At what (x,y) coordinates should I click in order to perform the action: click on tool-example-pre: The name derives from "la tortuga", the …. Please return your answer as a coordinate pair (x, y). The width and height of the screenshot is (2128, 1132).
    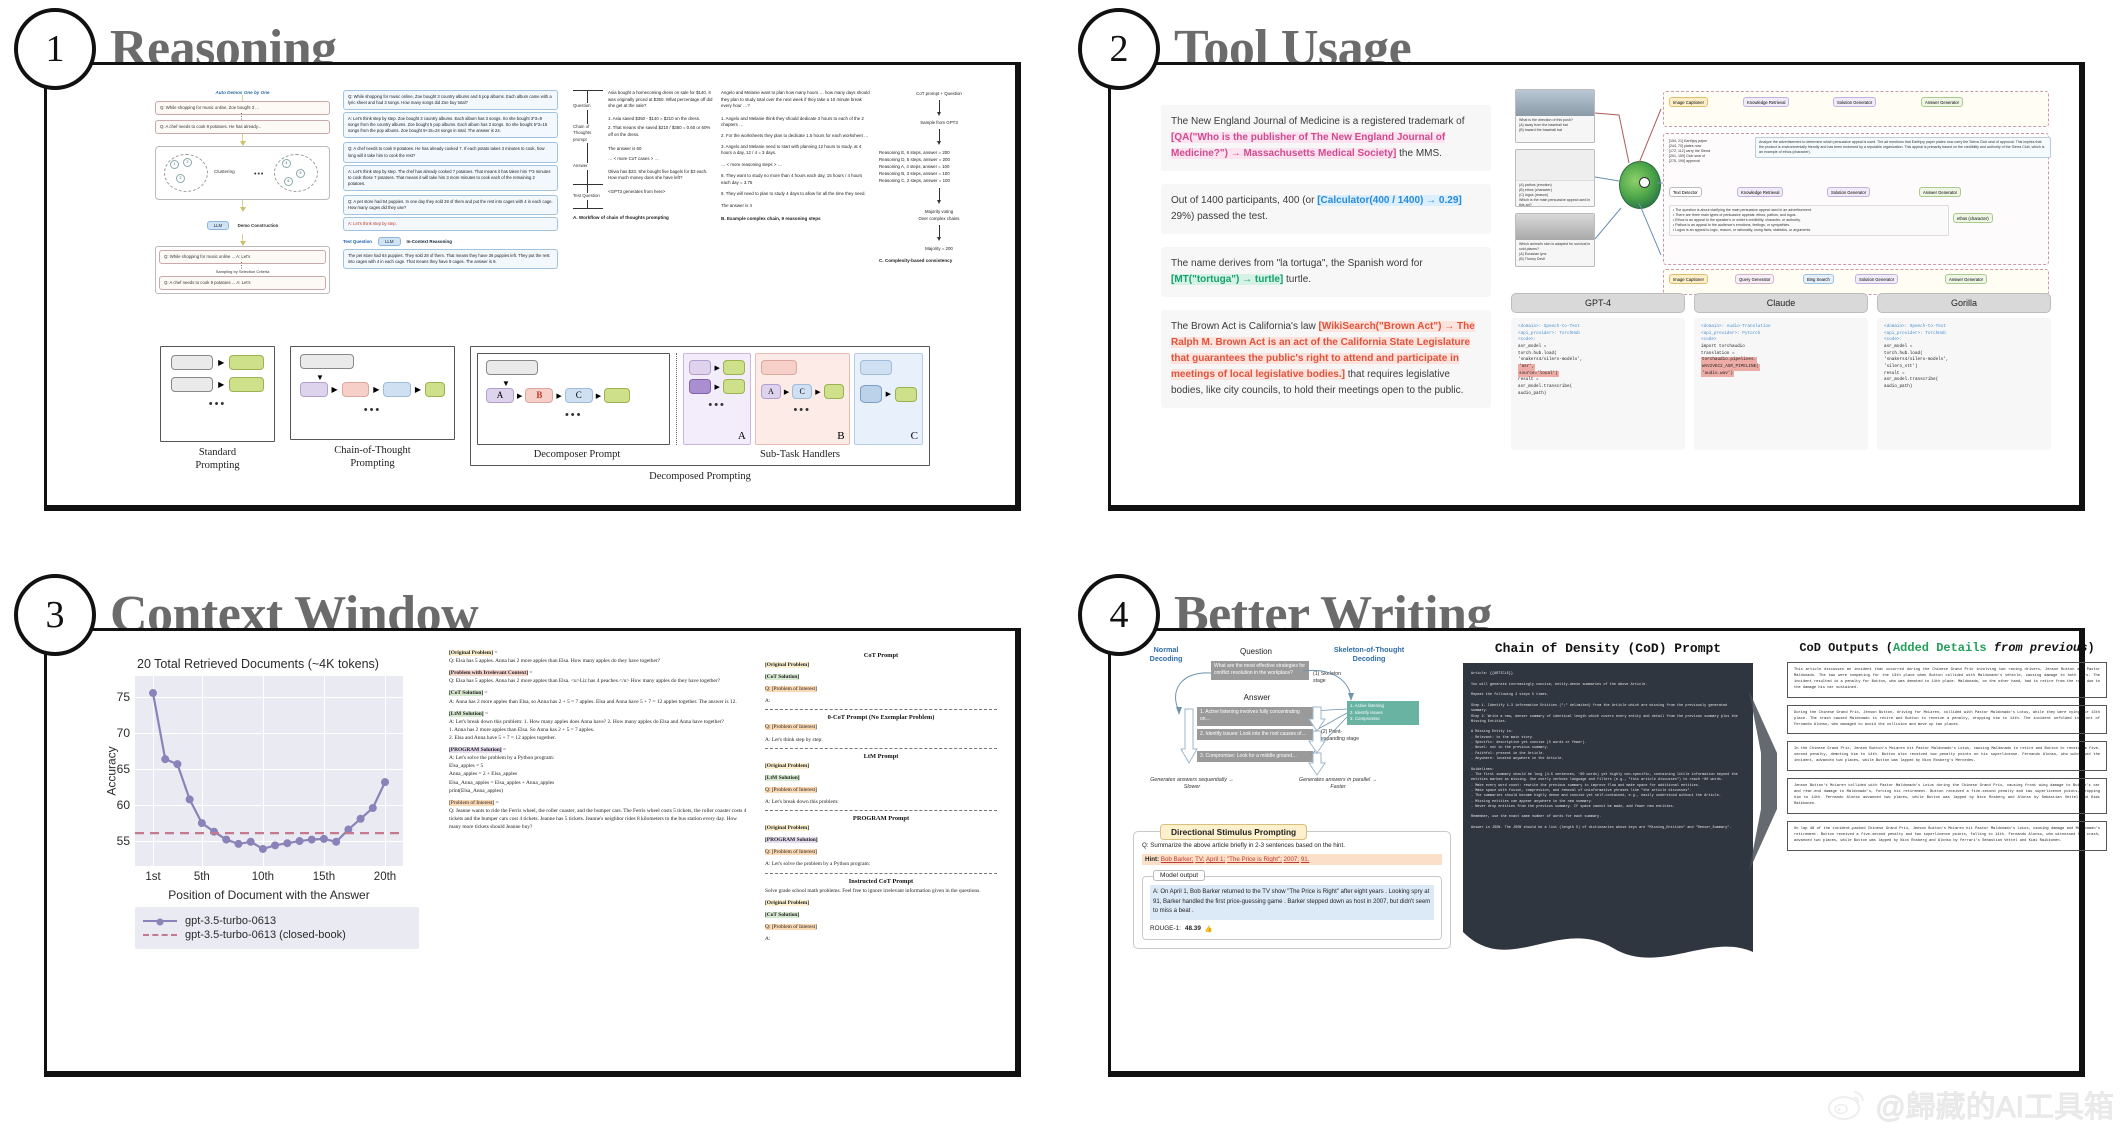
    Looking at the image, I should click on (1297, 263).